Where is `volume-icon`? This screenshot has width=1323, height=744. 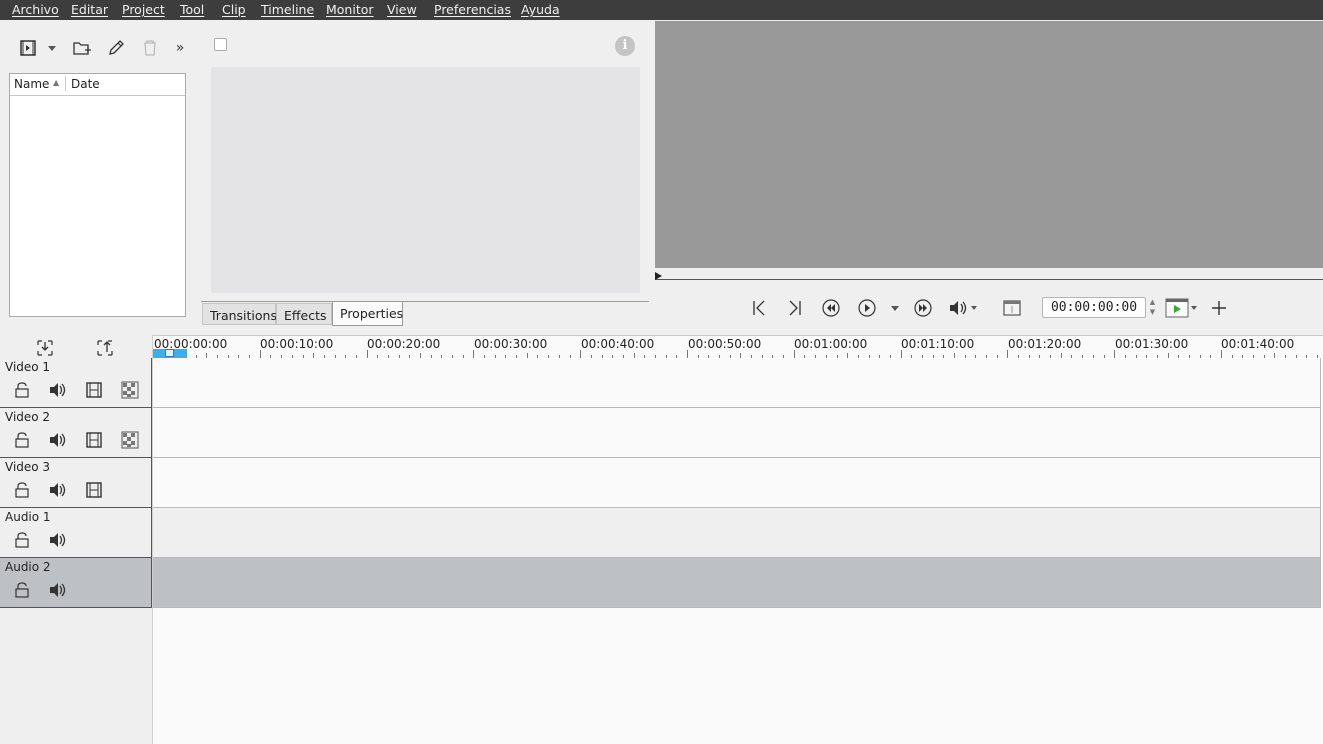
volume-icon is located at coordinates (963, 308).